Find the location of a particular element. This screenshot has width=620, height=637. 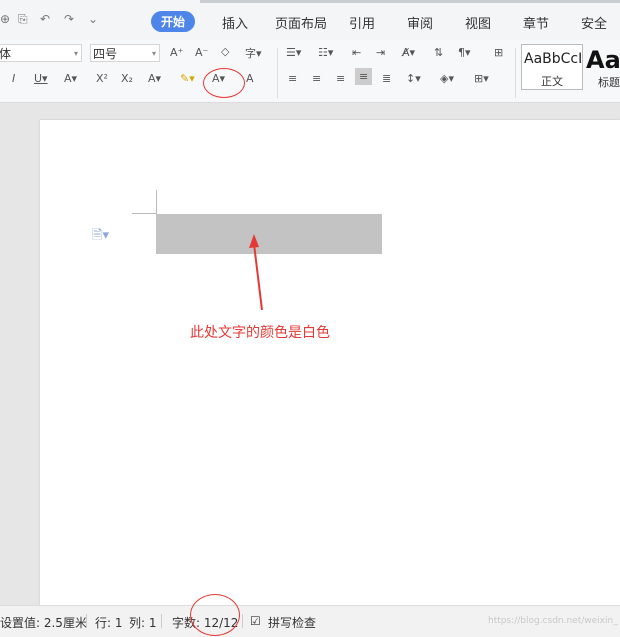

col-indicator: 列: 1 is located at coordinates (143, 623).